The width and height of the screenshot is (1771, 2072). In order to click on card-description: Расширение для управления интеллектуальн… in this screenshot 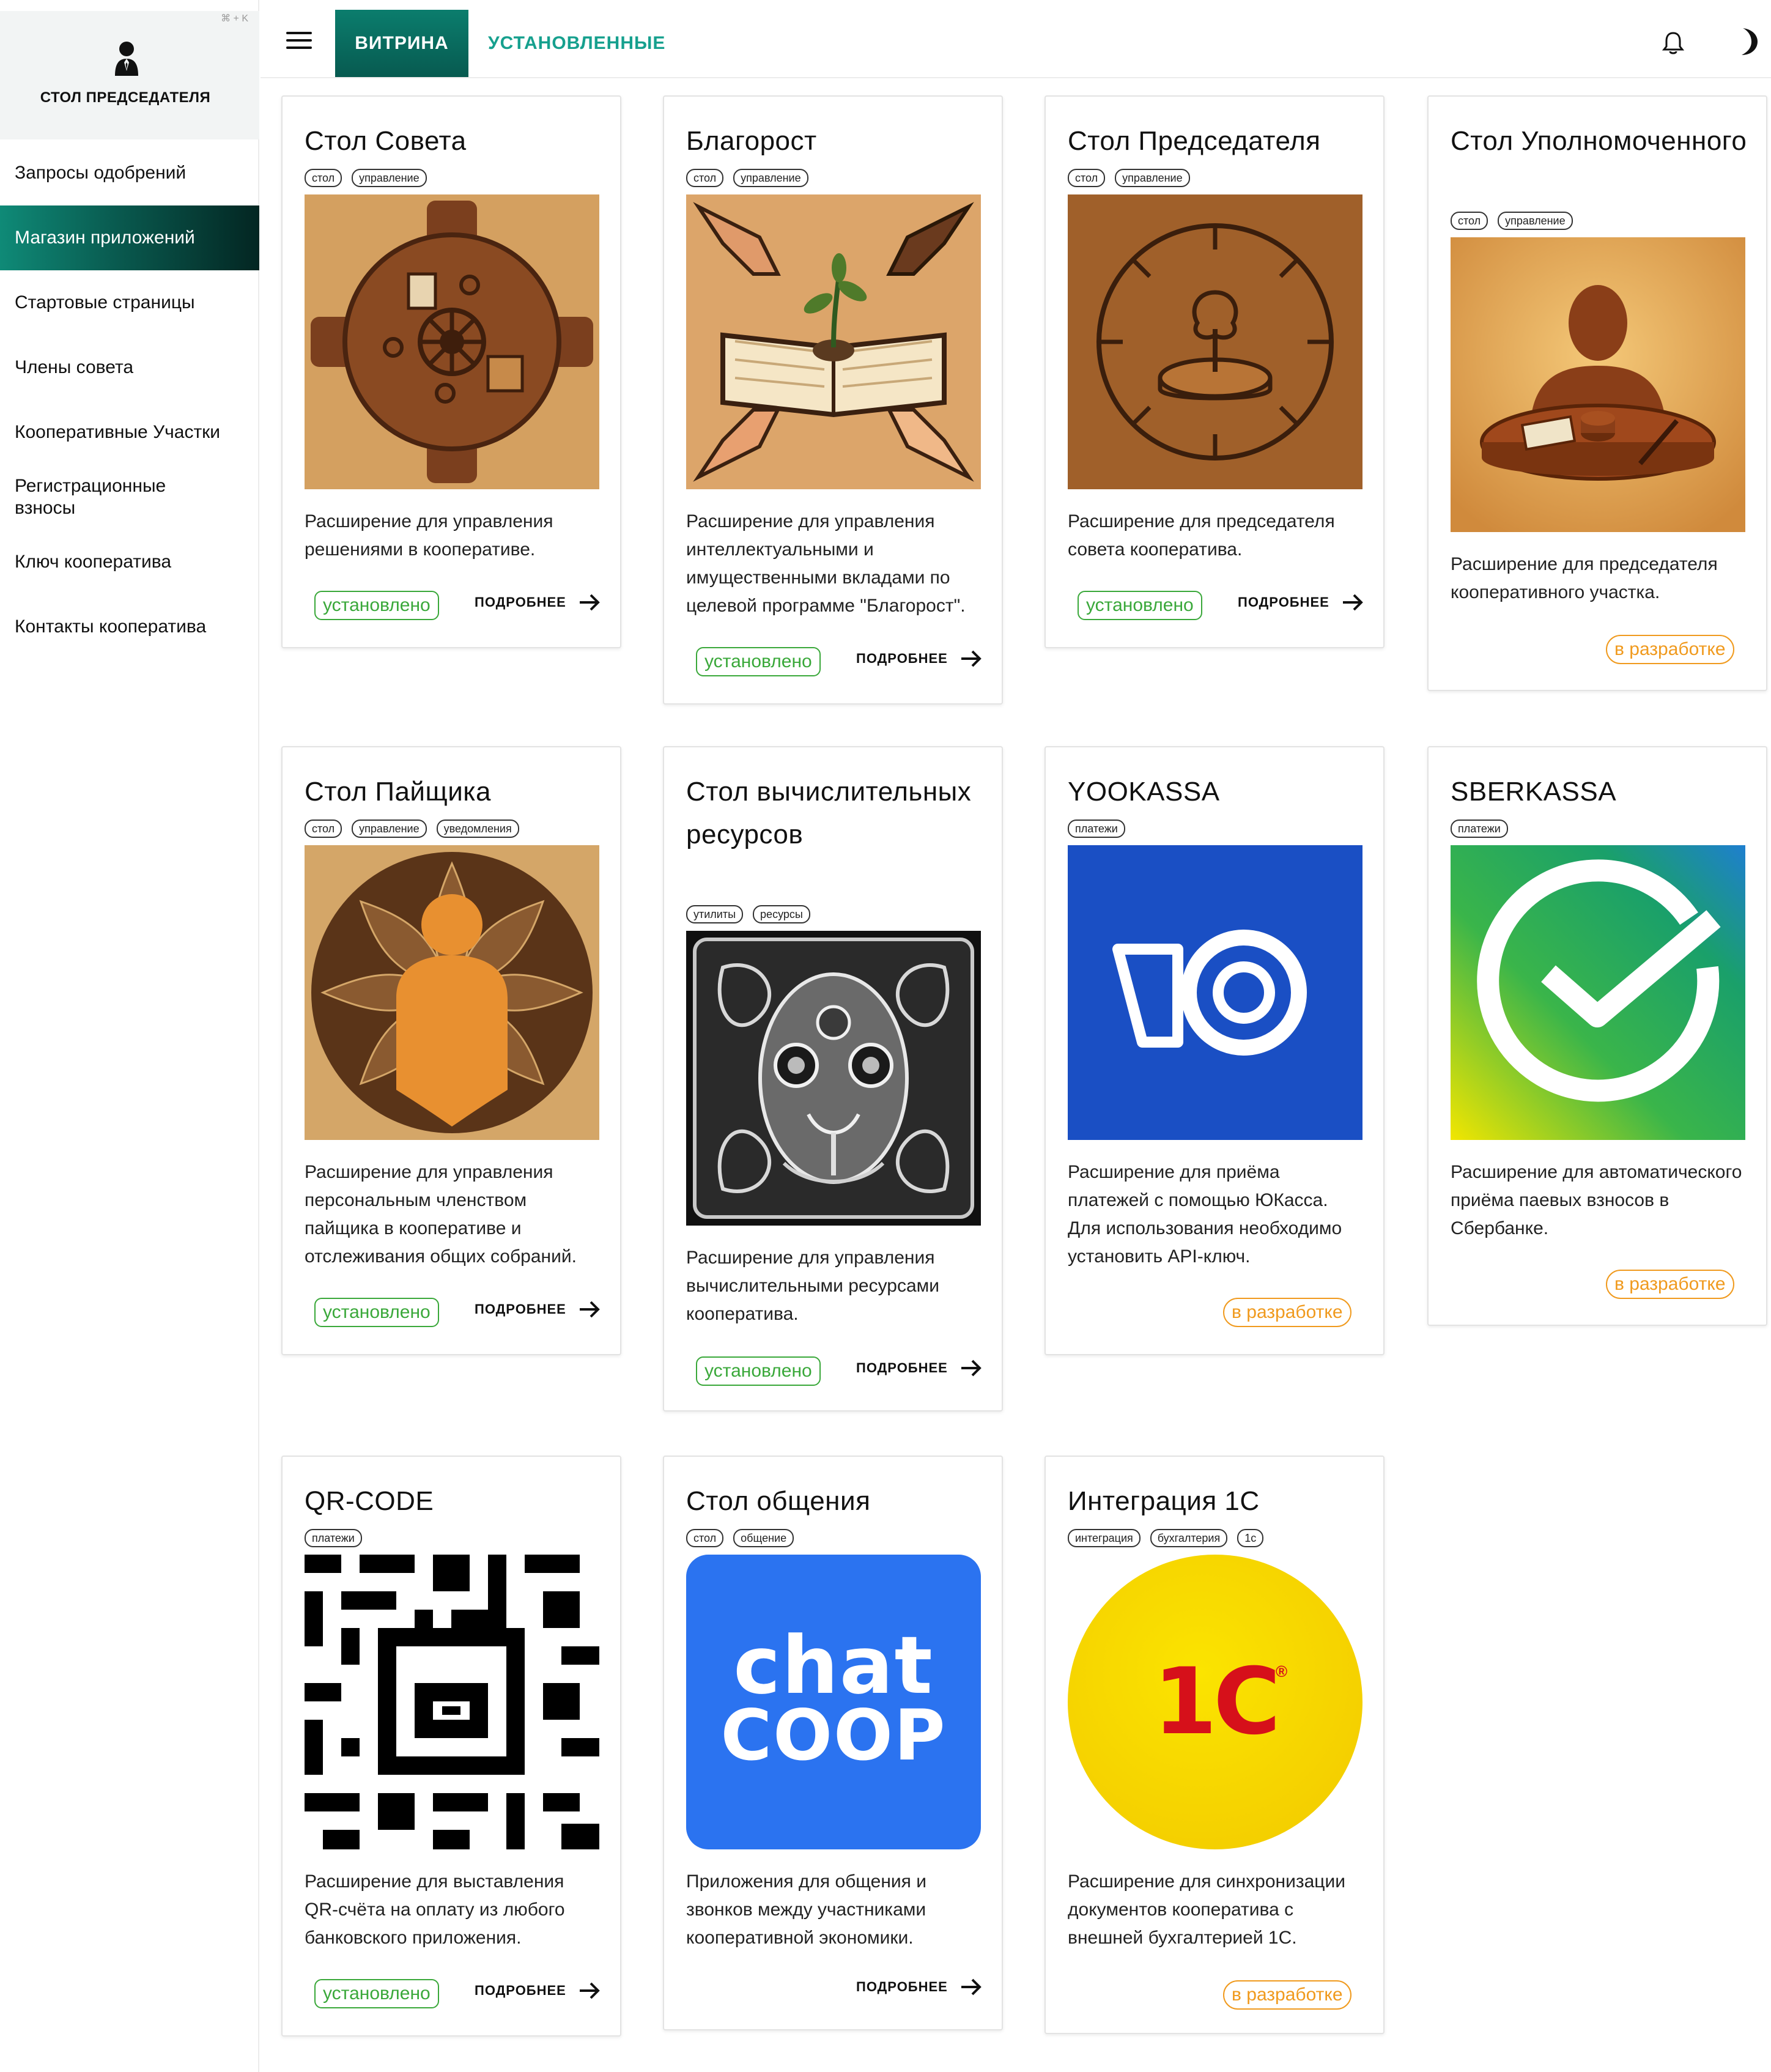, I will do `click(826, 563)`.